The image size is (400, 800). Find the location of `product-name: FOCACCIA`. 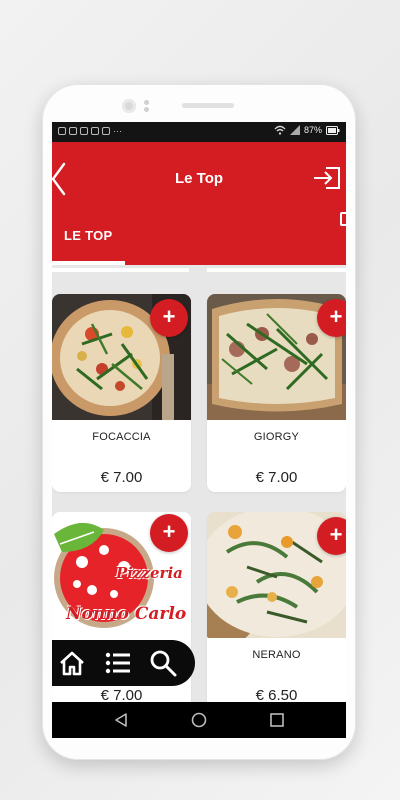

product-name: FOCACCIA is located at coordinates (121, 437).